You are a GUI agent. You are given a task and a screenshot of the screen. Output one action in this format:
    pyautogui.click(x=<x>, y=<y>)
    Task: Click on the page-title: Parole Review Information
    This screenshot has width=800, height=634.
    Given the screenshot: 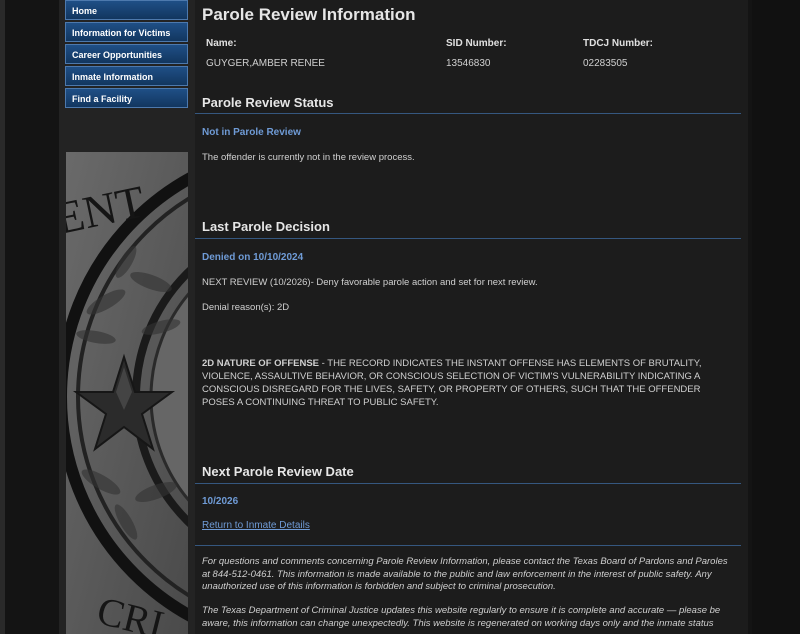 What is the action you would take?
    pyautogui.click(x=309, y=14)
    